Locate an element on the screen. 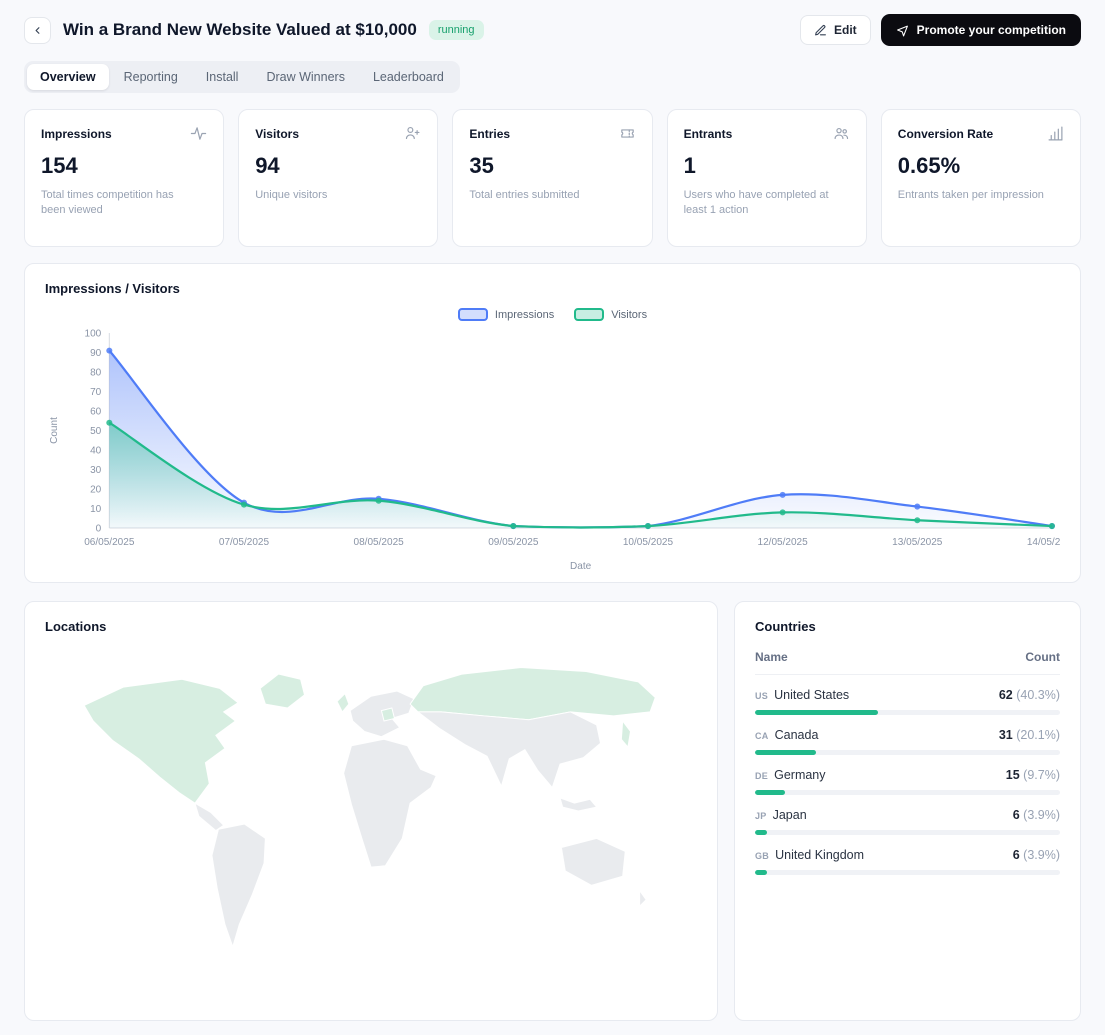  impressions-swatch is located at coordinates (472, 314).